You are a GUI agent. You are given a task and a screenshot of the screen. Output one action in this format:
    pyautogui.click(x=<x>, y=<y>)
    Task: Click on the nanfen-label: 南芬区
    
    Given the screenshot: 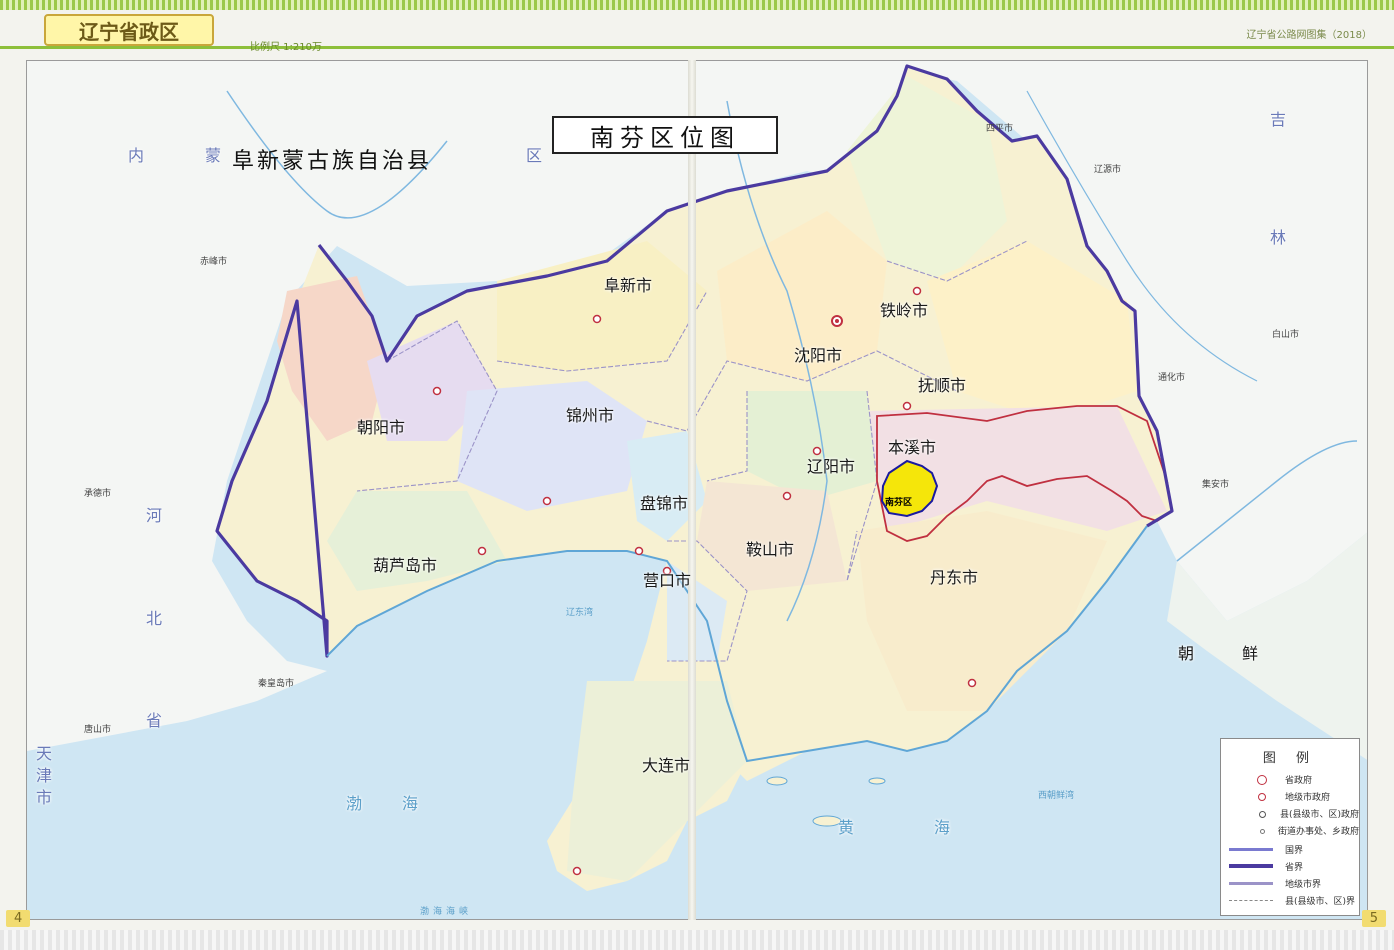 What is the action you would take?
    pyautogui.click(x=899, y=503)
    